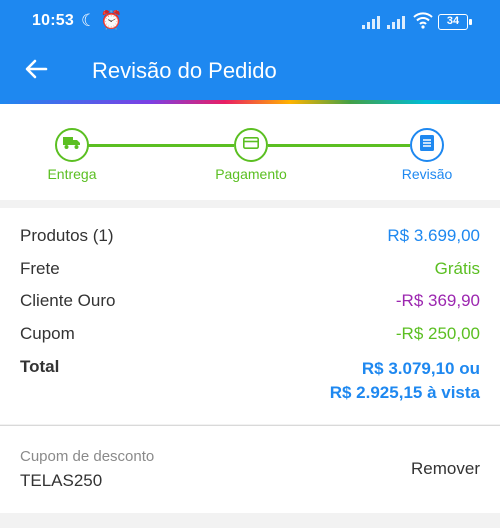  What do you see at coordinates (250, 22) in the screenshot?
I see `status-bar: 10:53 ☾ ⏰ 34` at bounding box center [250, 22].